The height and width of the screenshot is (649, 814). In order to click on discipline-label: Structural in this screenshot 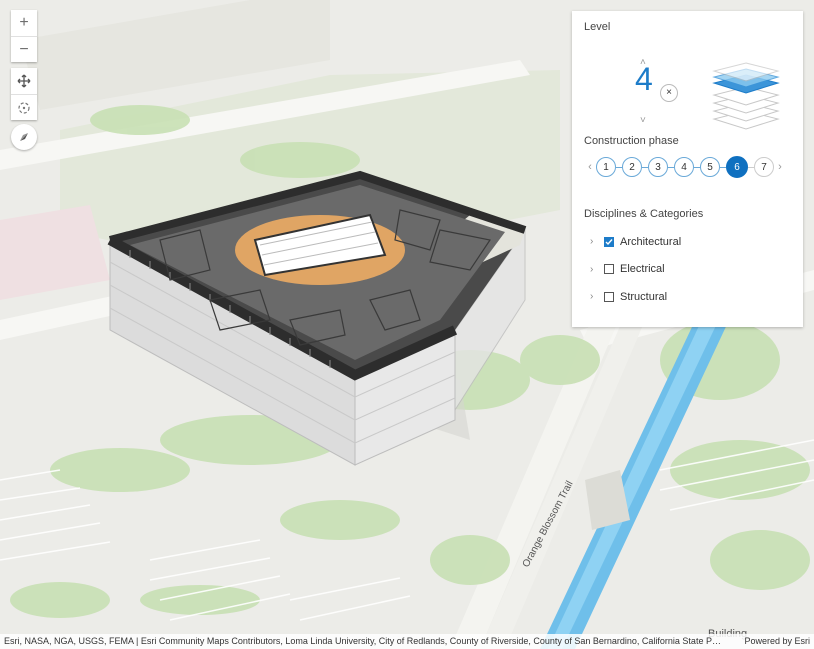, I will do `click(644, 296)`.